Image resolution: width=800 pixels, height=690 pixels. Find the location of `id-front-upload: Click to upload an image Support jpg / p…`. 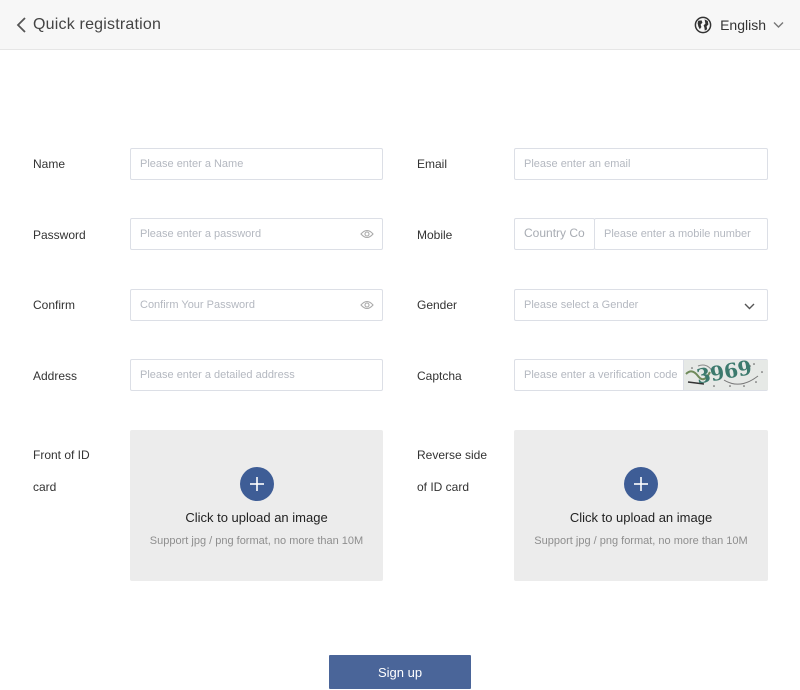

id-front-upload: Click to upload an image Support jpg / p… is located at coordinates (256, 505).